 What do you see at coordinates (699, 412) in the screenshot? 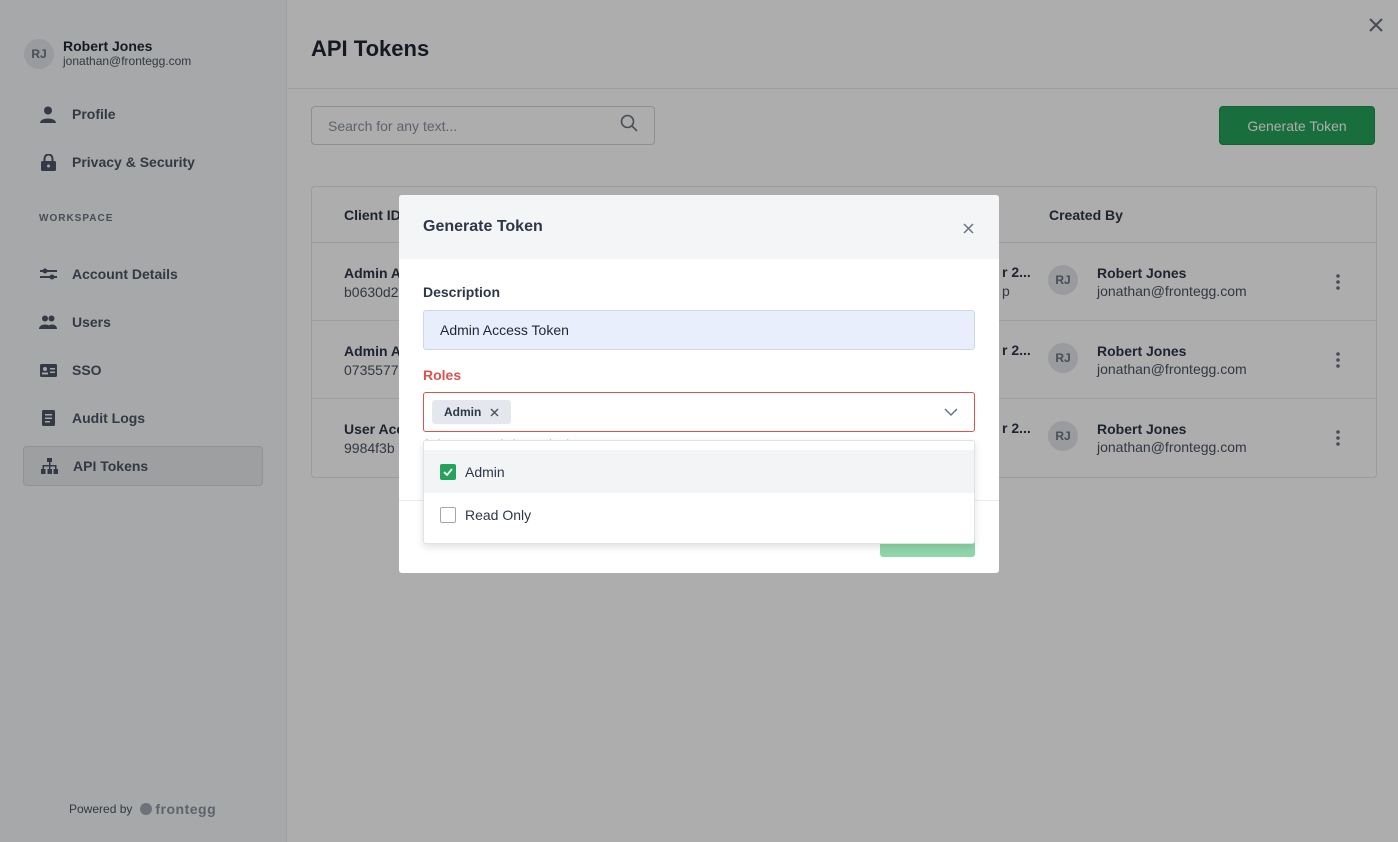
I see `roles-select: Admin` at bounding box center [699, 412].